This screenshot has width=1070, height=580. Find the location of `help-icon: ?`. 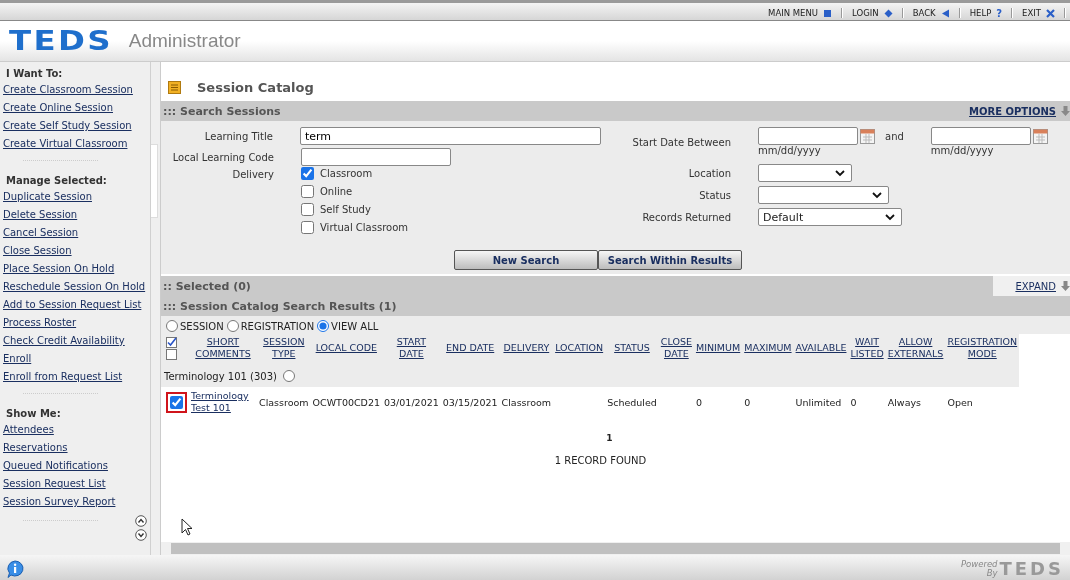

help-icon: ? is located at coordinates (999, 13).